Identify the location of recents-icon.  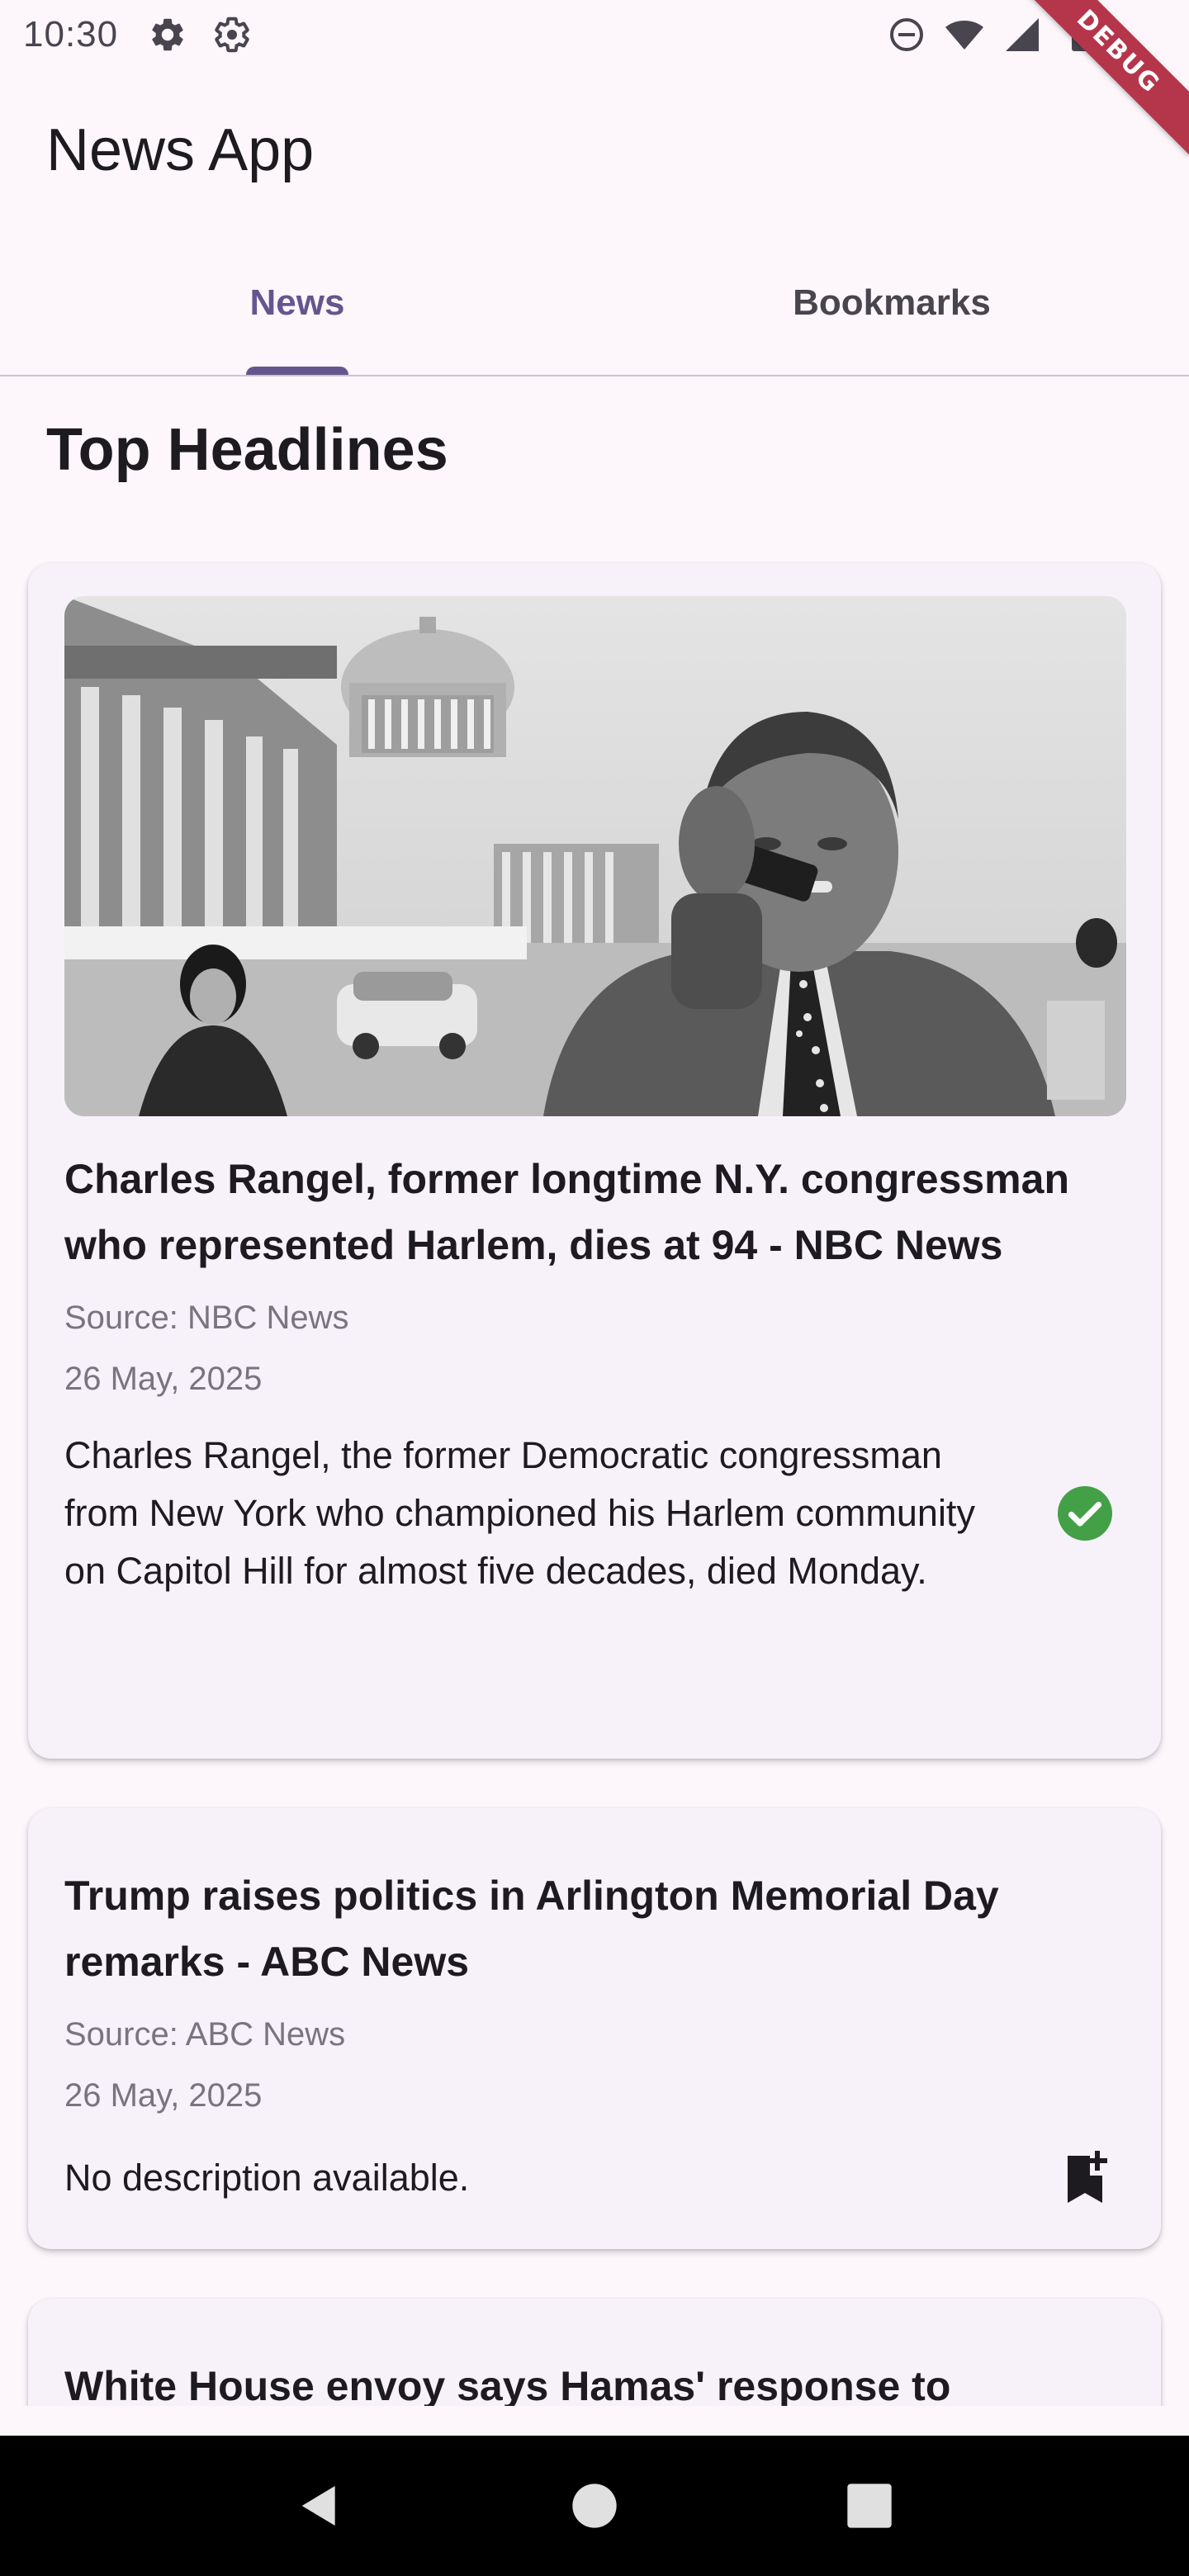
(869, 2505).